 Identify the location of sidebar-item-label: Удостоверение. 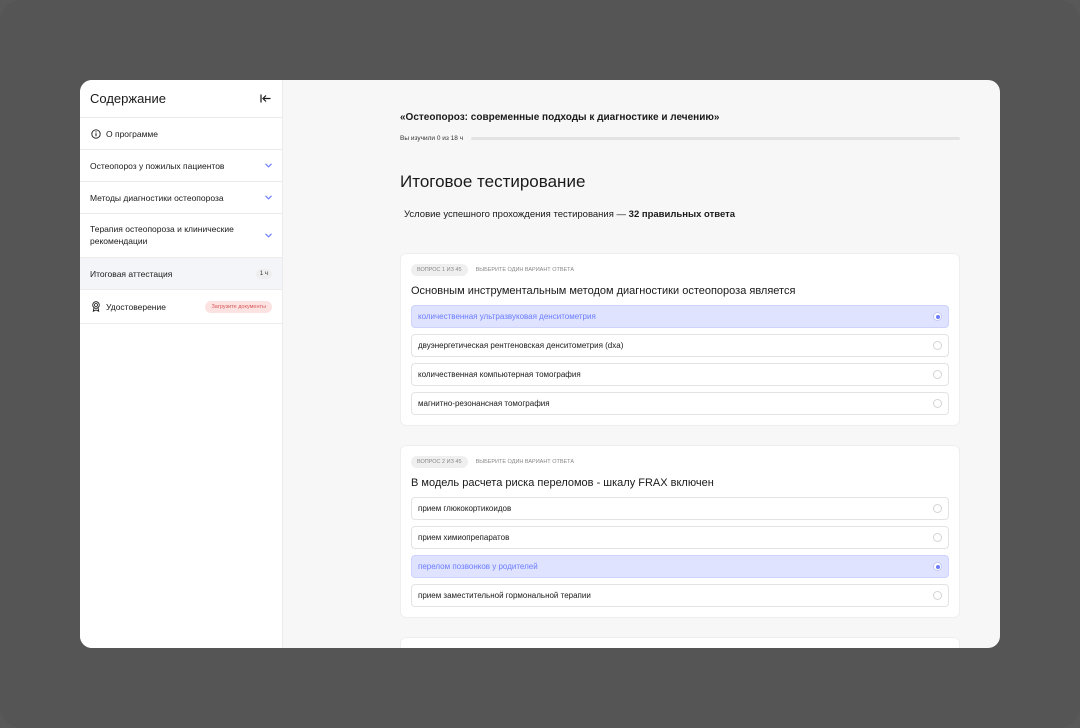
(136, 306).